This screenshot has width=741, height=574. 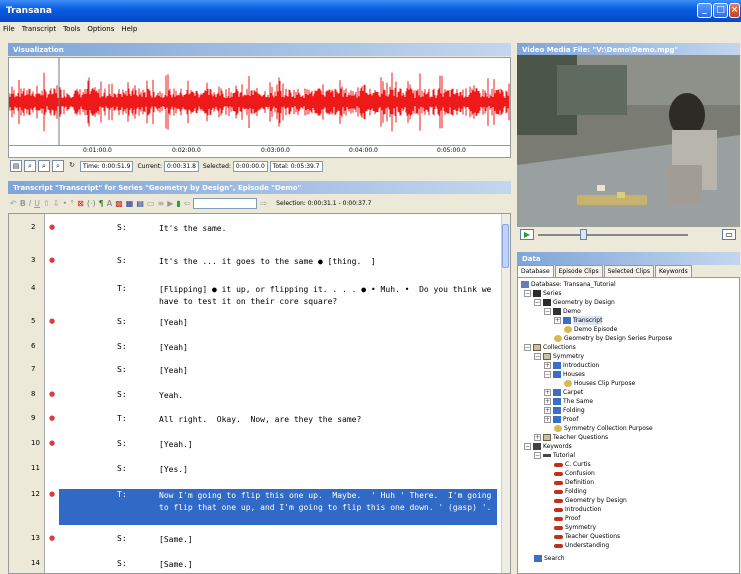 I want to click on properties-icon: ▦, so click(x=130, y=203).